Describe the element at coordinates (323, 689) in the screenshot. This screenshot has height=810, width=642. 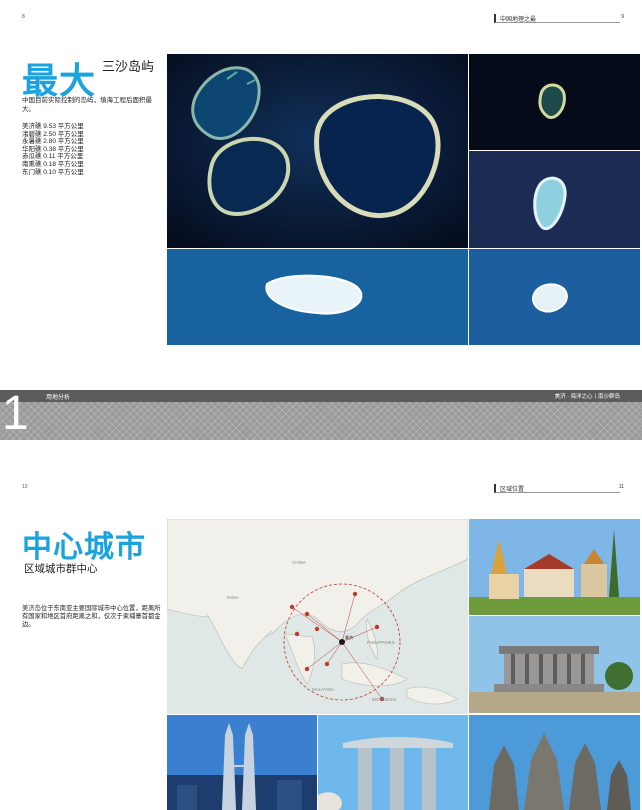
I see `map-label-malaysia: MALAYSIA` at that location.